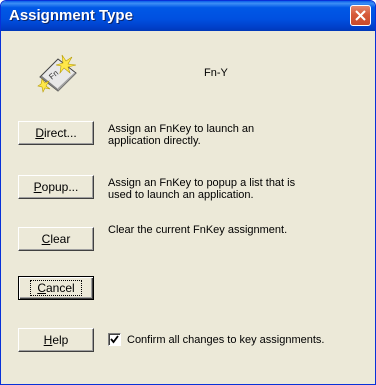 The height and width of the screenshot is (385, 376). What do you see at coordinates (198, 230) in the screenshot?
I see `clear-description: Clear the current FnKey assignment.` at bounding box center [198, 230].